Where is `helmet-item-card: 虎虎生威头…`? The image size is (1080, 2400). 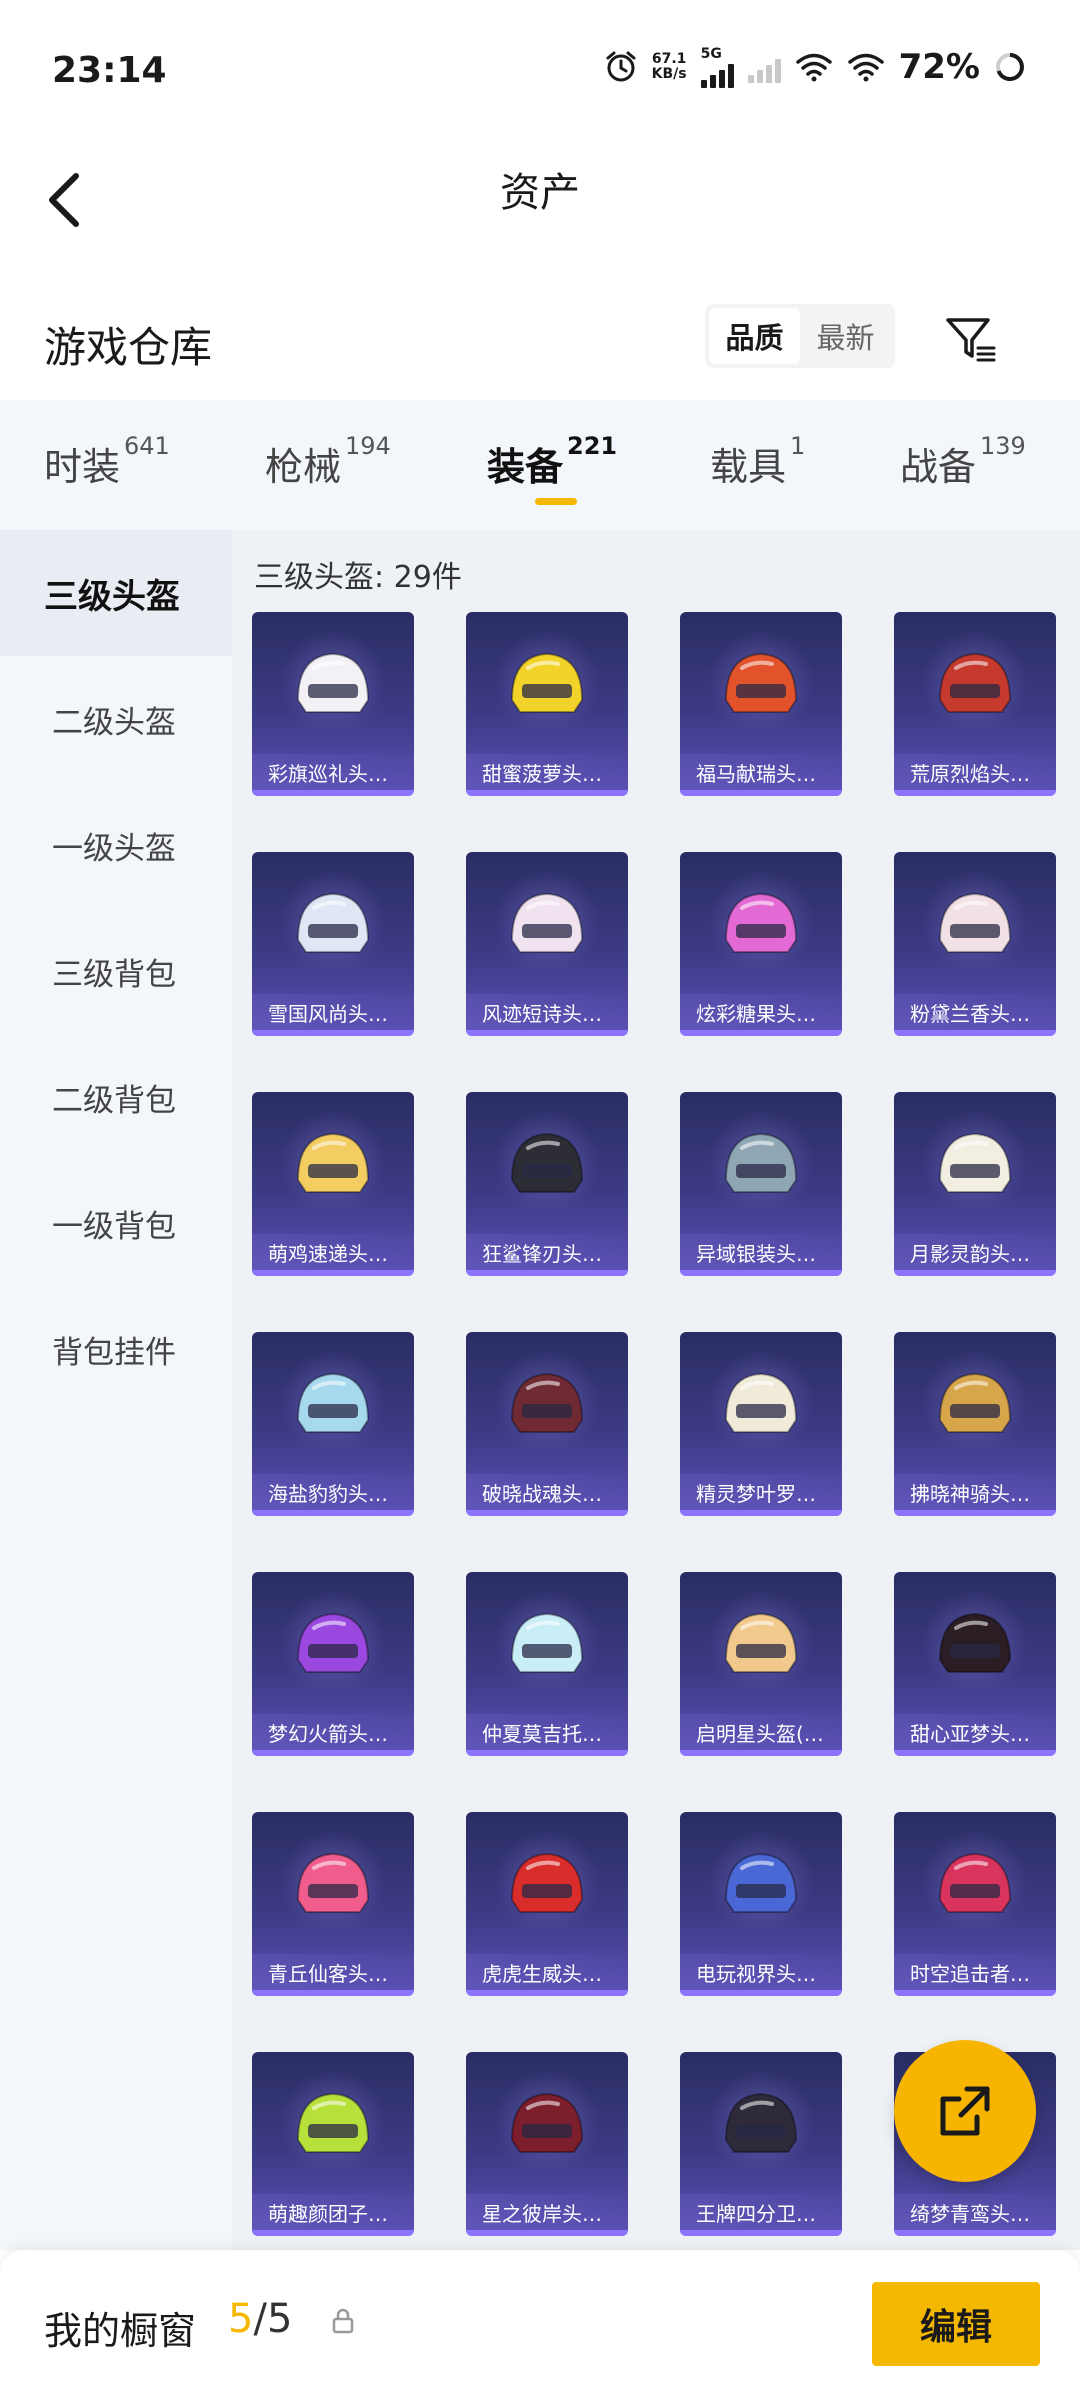 helmet-item-card: 虎虎生威头… is located at coordinates (547, 1904).